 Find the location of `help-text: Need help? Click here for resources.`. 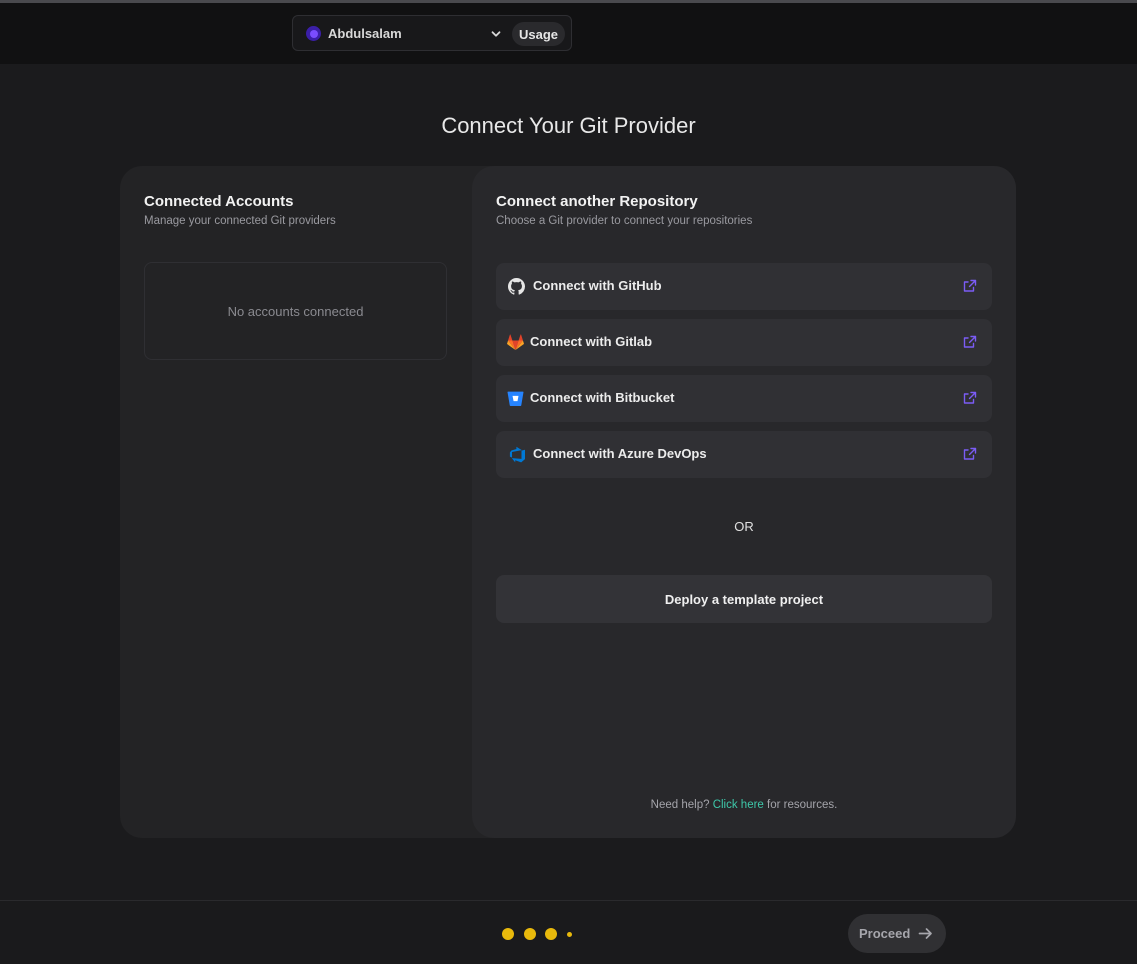

help-text: Need help? Click here for resources. is located at coordinates (744, 805).